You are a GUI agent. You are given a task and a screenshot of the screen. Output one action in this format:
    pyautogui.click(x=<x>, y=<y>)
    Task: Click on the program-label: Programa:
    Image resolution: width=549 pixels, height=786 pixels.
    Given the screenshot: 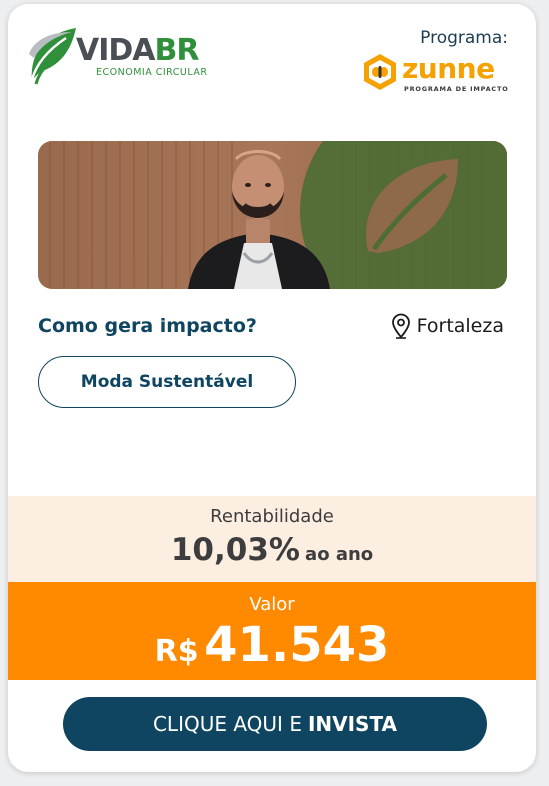 What is the action you would take?
    pyautogui.click(x=464, y=38)
    